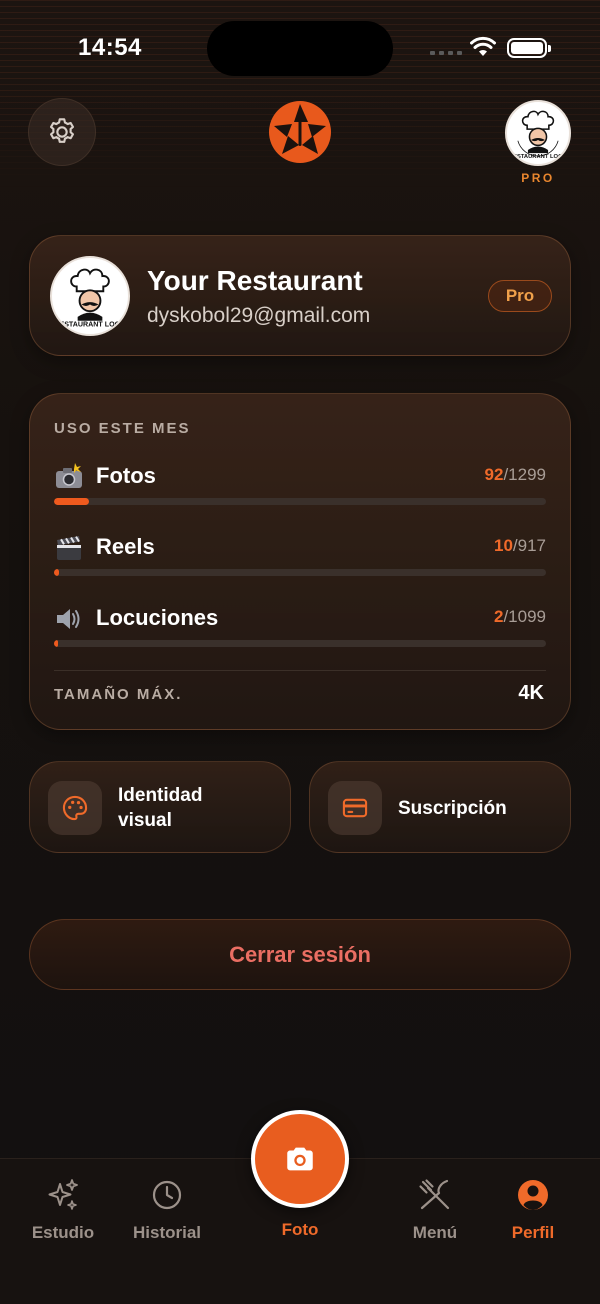 Image resolution: width=600 pixels, height=1304 pixels. What do you see at coordinates (300, 954) in the screenshot?
I see `logout-button: Cerrar sesión` at bounding box center [300, 954].